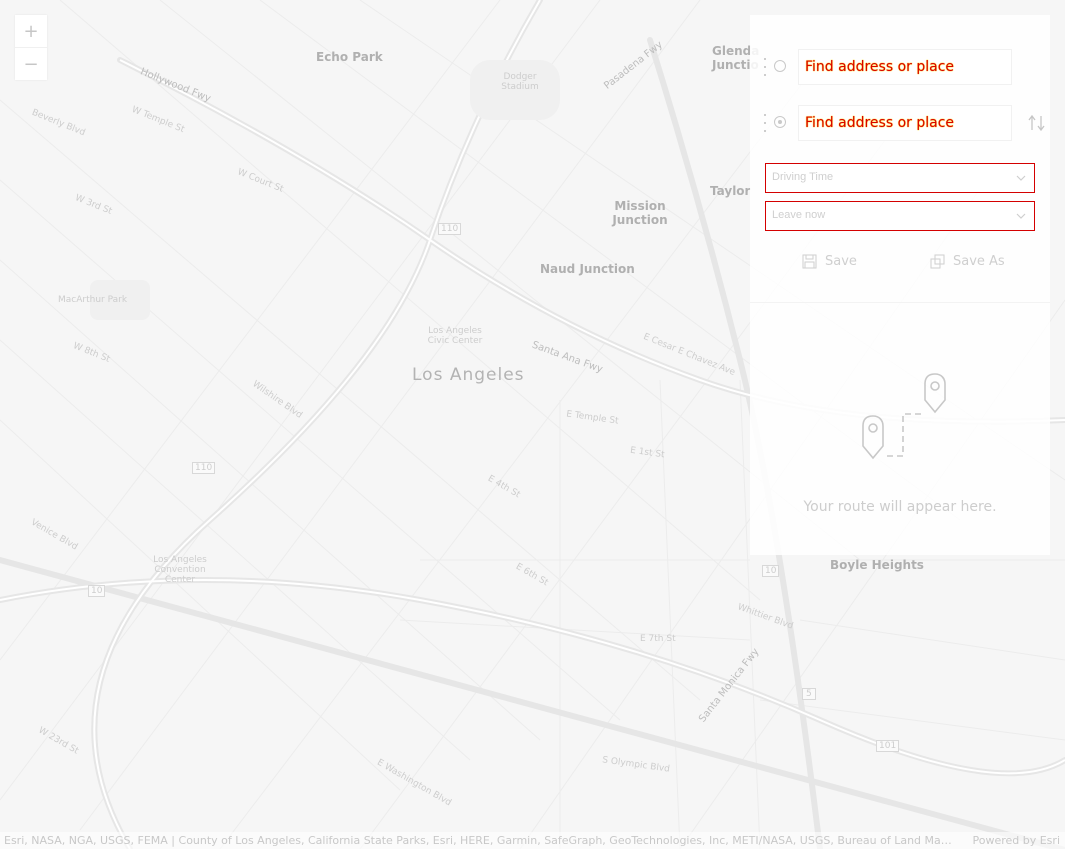 The image size is (1065, 849). Describe the element at coordinates (1016, 840) in the screenshot. I see `powered-by-esri-link: Powered by Esri` at that location.